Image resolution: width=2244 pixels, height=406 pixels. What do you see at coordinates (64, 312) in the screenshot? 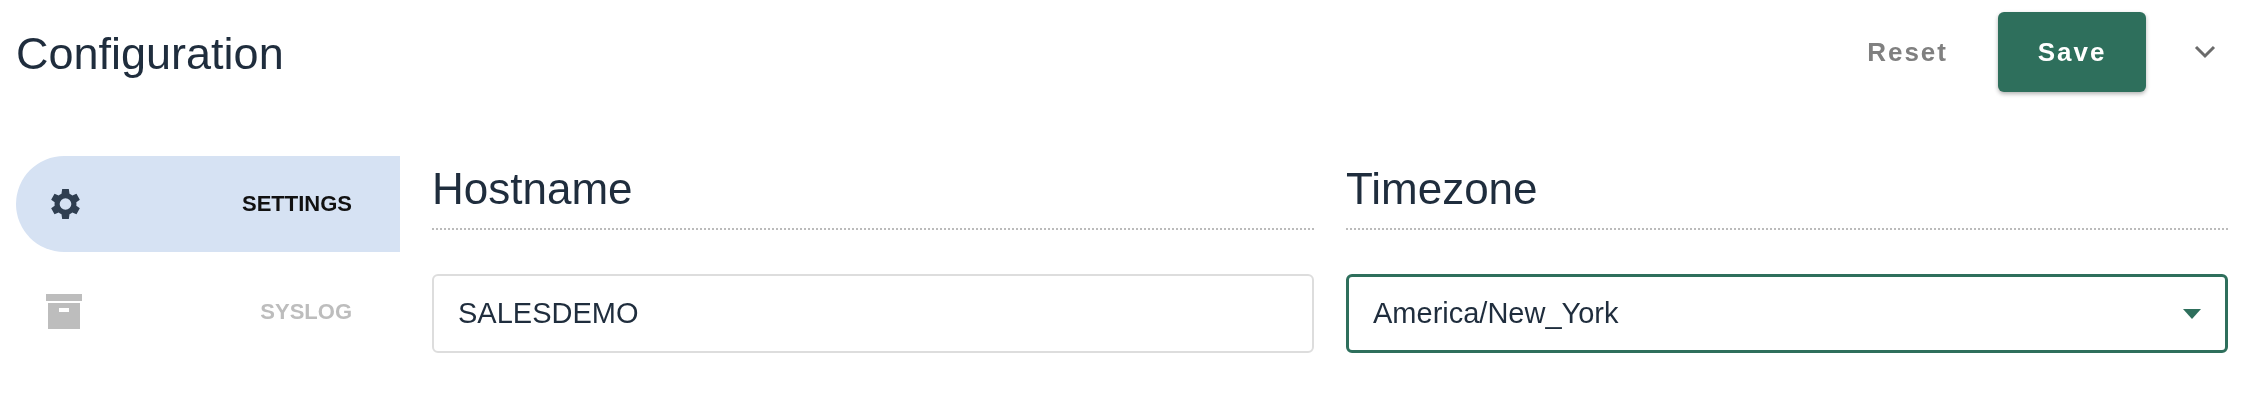
I see `archive-icon` at bounding box center [64, 312].